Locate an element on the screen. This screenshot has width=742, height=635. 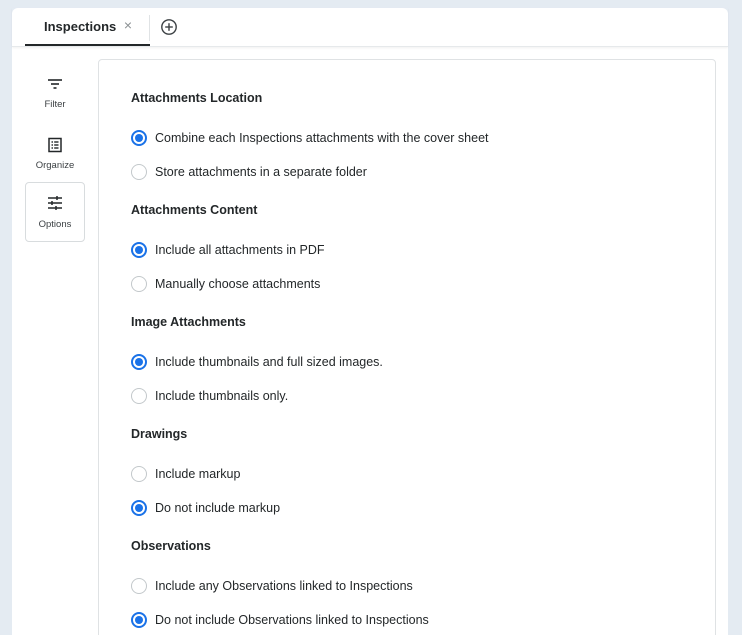
filter-icon is located at coordinates (55, 84).